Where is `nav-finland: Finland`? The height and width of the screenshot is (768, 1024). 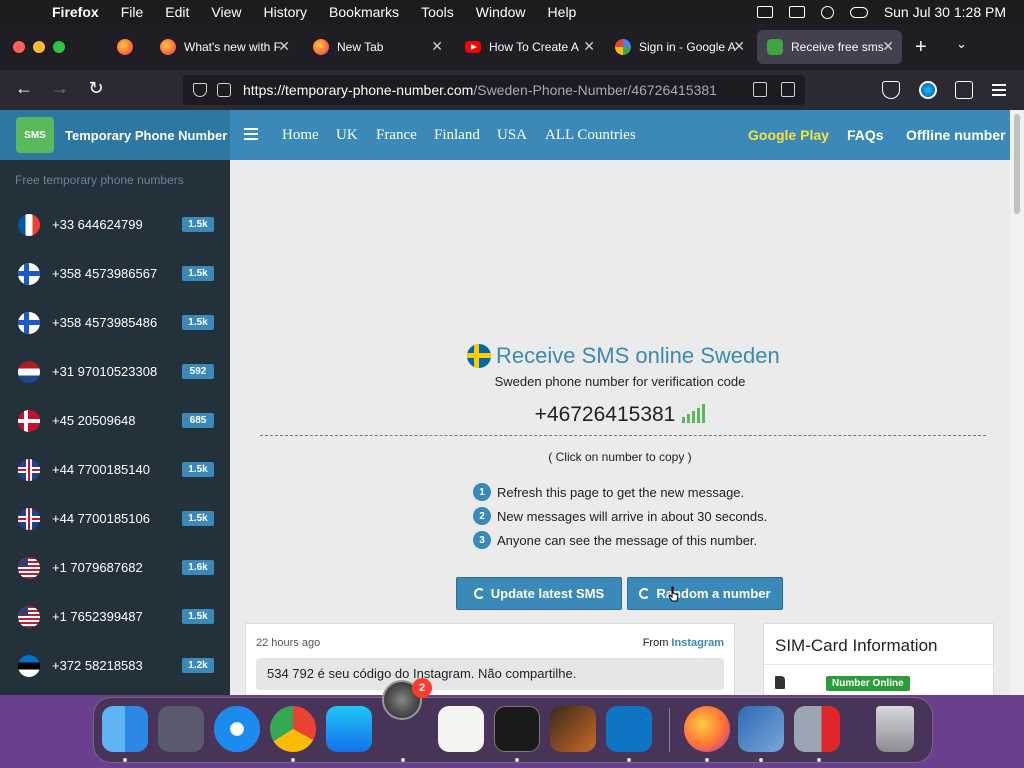
nav-finland: Finland is located at coordinates (457, 135).